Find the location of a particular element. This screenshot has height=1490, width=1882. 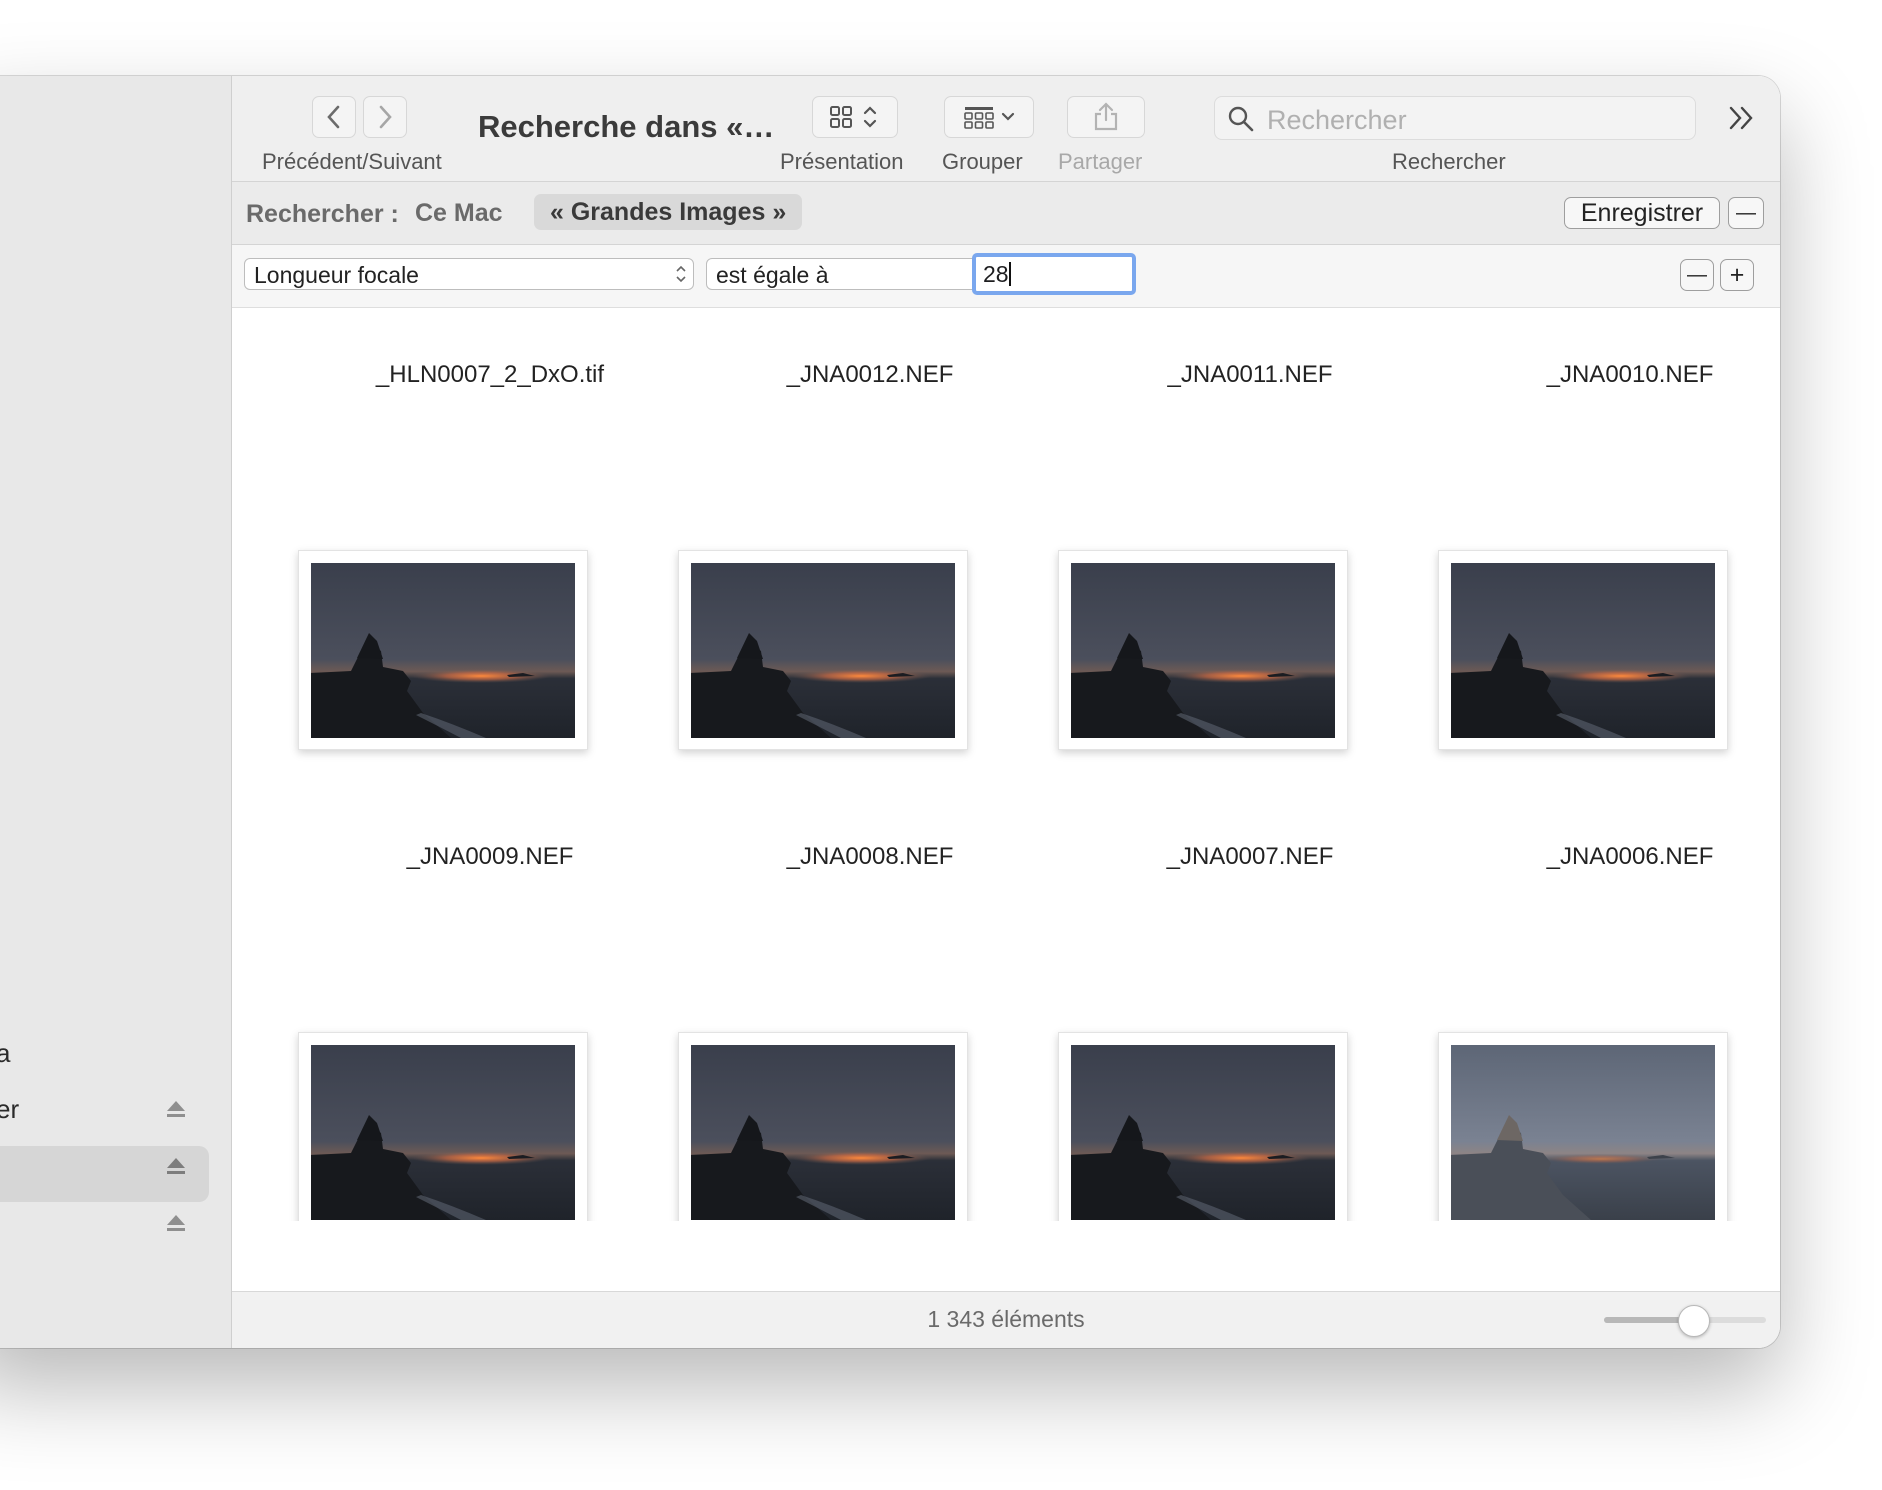

attribute-popup: Longueur focale is located at coordinates (469, 274).